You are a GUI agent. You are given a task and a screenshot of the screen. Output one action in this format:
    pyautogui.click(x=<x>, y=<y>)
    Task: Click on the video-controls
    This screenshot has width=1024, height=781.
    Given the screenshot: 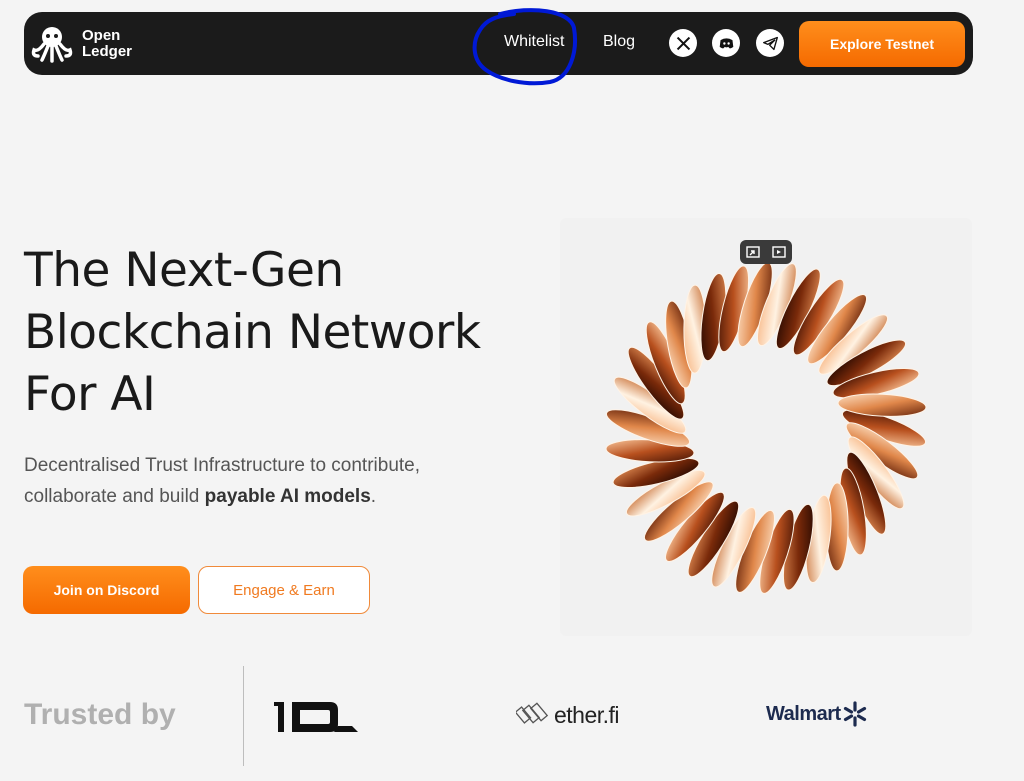 What is the action you would take?
    pyautogui.click(x=766, y=252)
    